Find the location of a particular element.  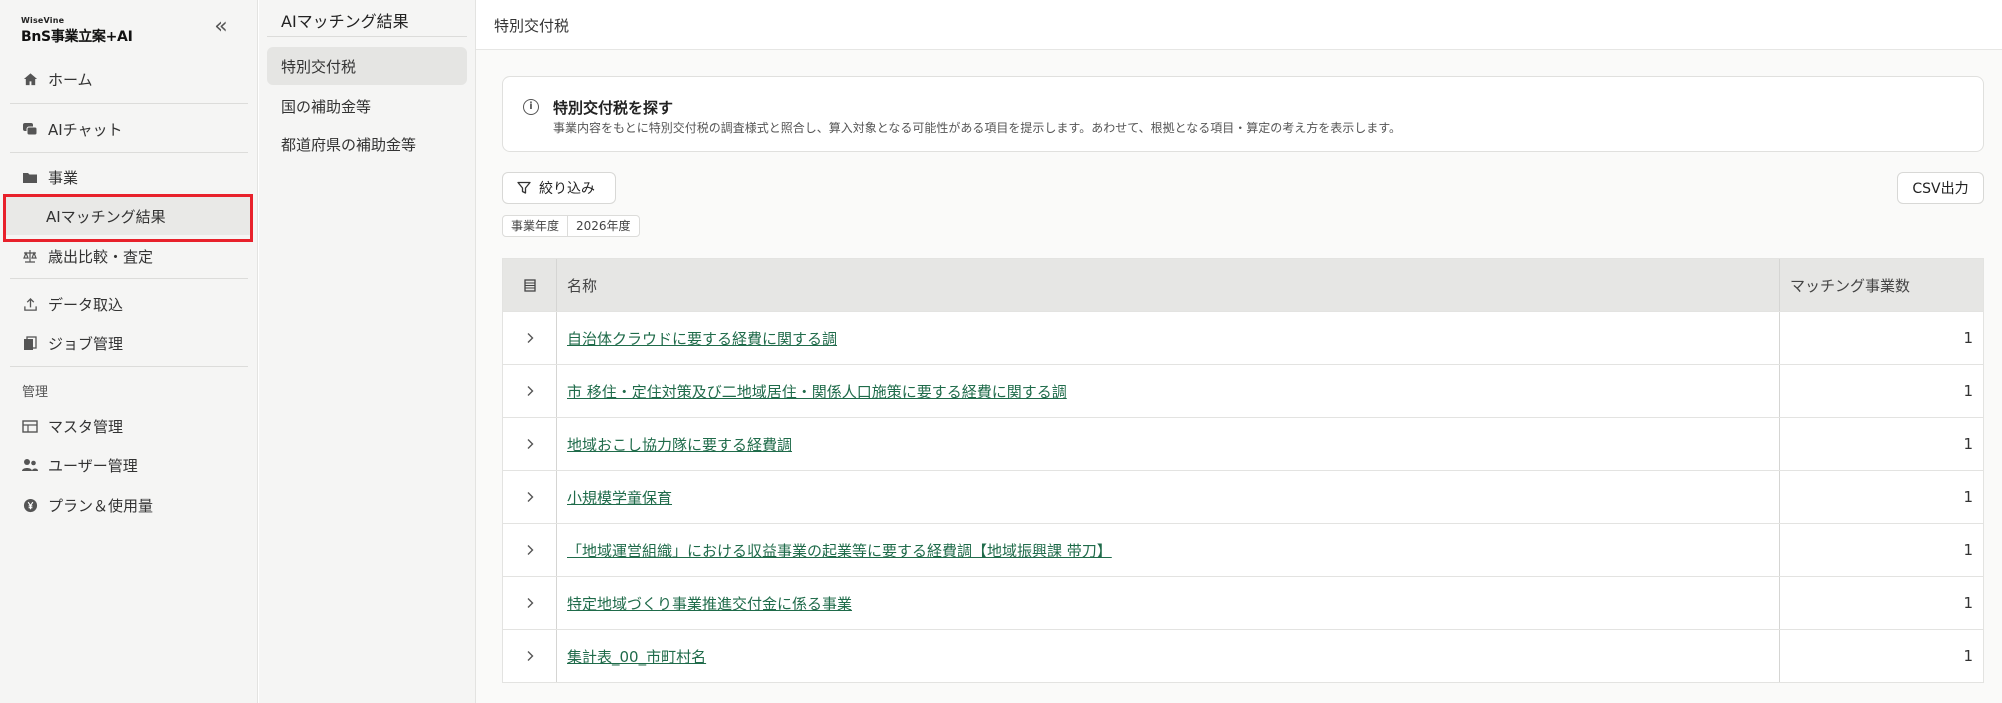

sidebar-item-label: プラン＆使用量 is located at coordinates (101, 505).